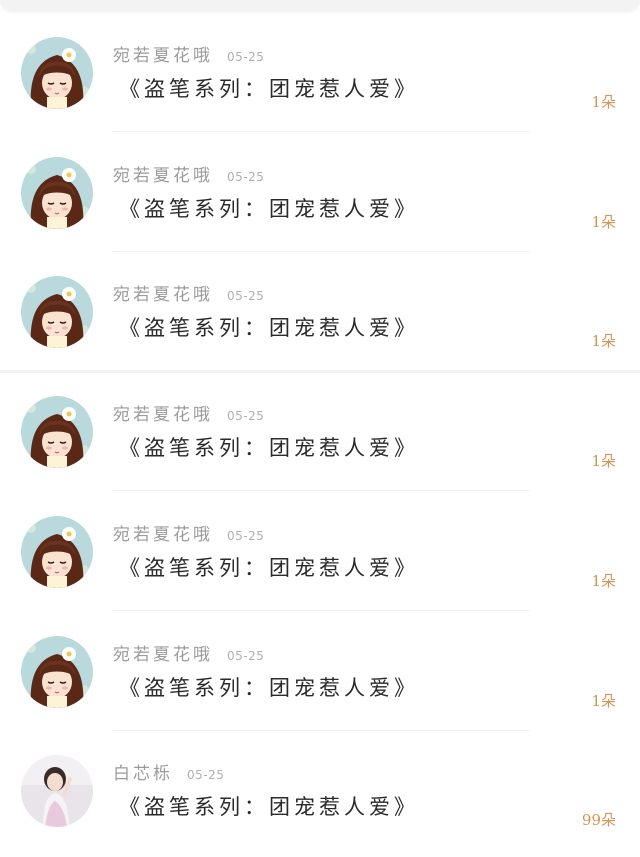 The height and width of the screenshot is (857, 640). I want to click on username: 白芯栎 05-25, so click(169, 774).